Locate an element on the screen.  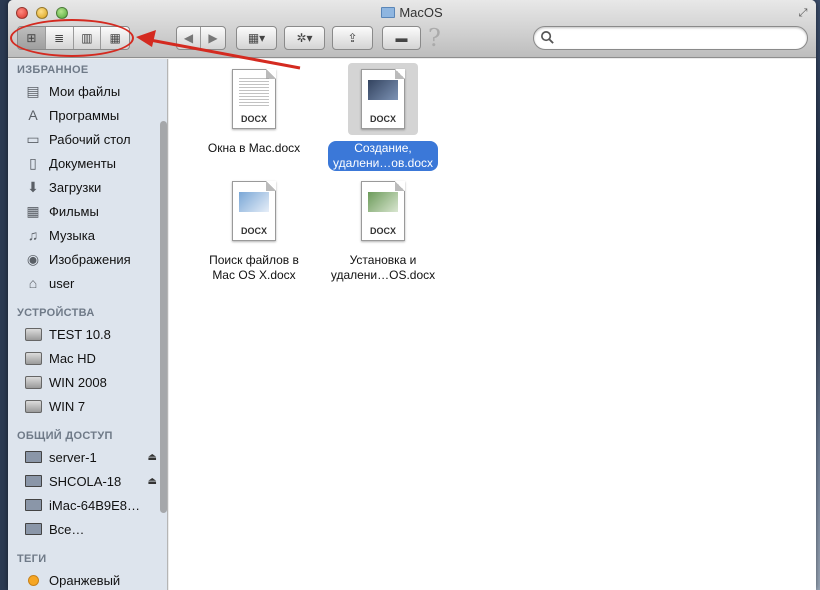
home-icon: ⌂ is located at coordinates (33, 283).